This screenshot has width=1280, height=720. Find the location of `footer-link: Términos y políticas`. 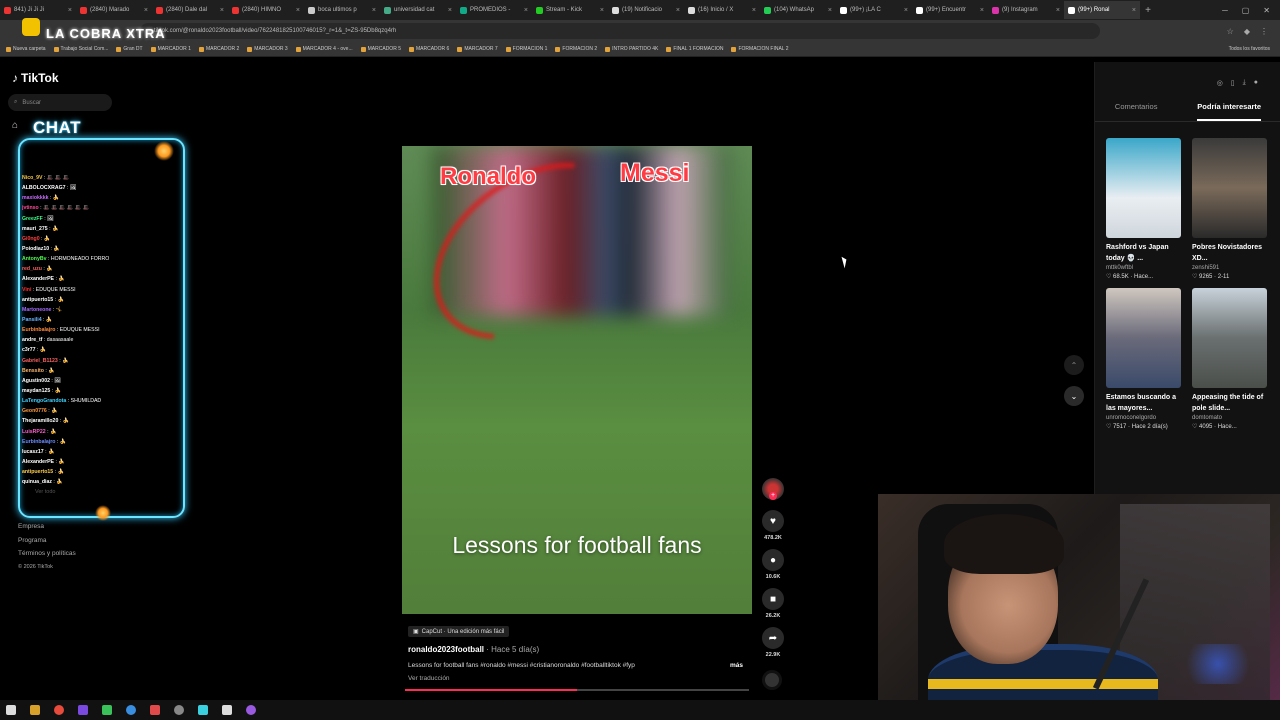

footer-link: Términos y políticas is located at coordinates (47, 554).